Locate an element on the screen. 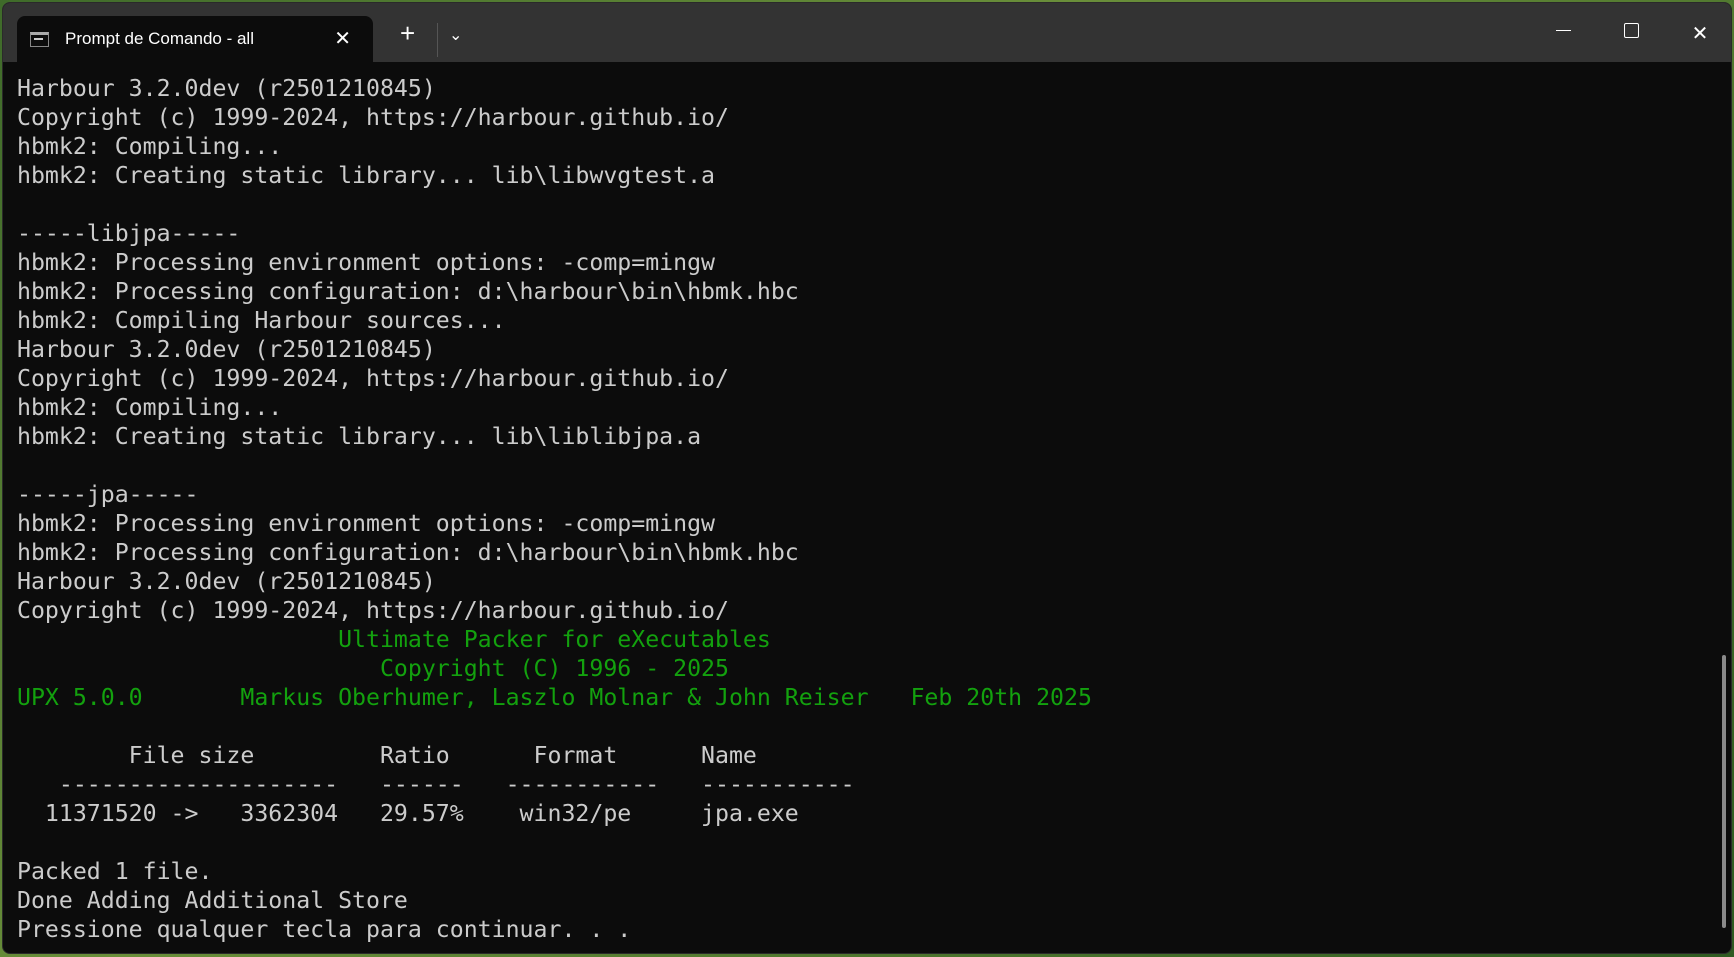  console-line: -----jpa----- is located at coordinates (108, 494).